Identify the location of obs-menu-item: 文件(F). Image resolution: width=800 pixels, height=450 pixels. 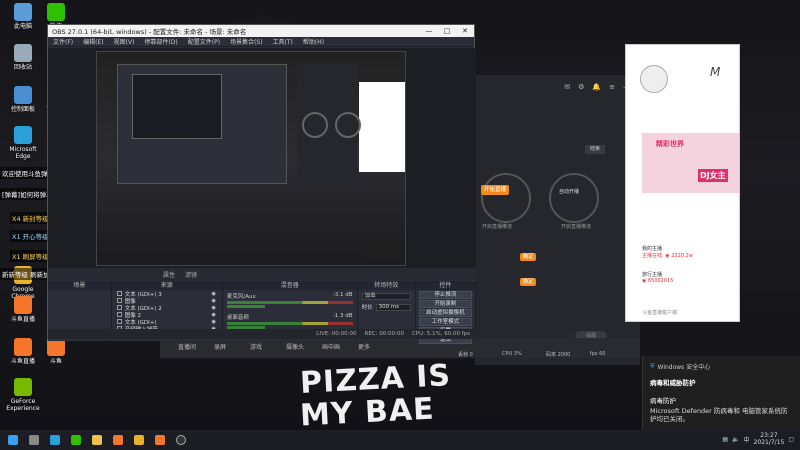
(63, 41).